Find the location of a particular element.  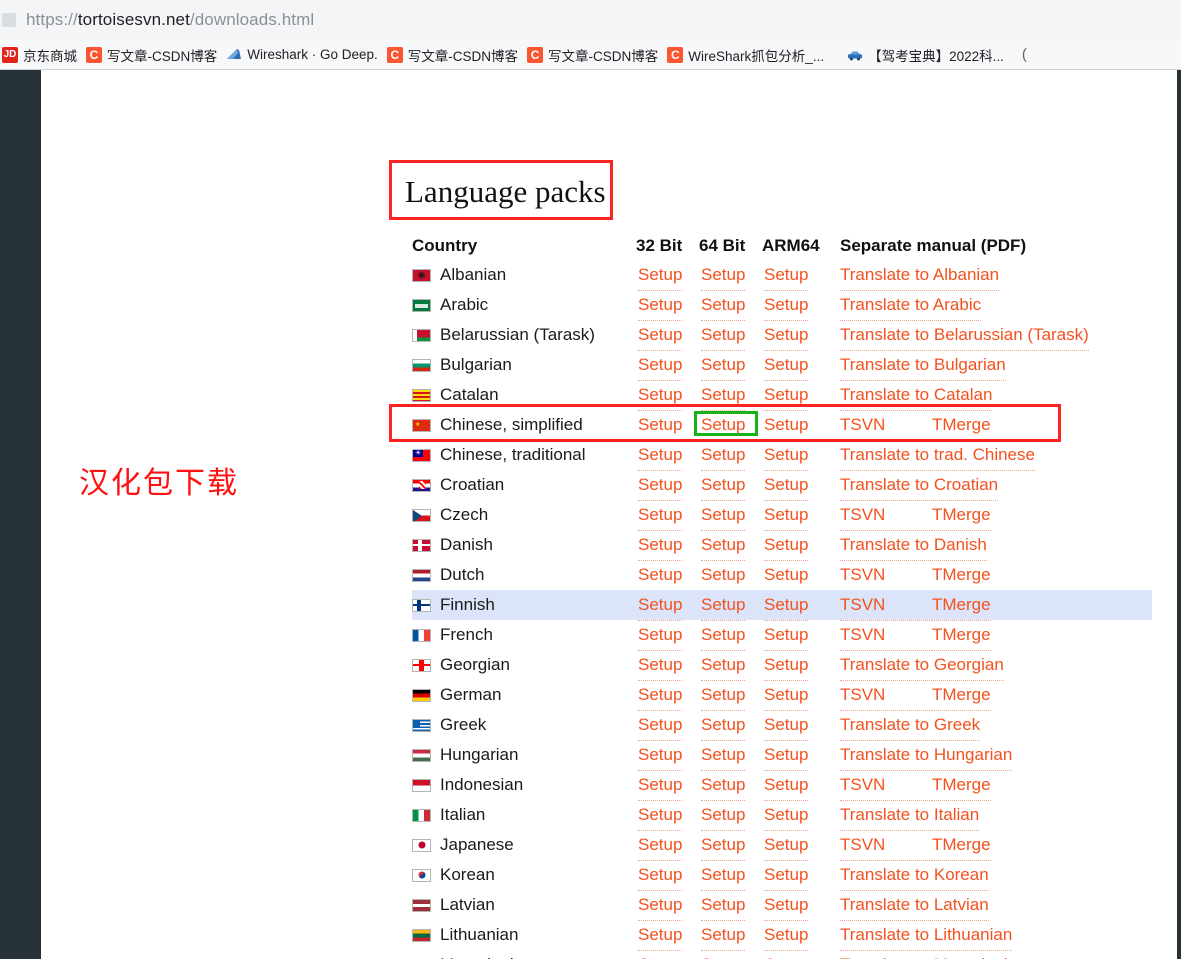

bookmark-item-csdn-1: C 写文章-CSDN博客 is located at coordinates (154, 55).